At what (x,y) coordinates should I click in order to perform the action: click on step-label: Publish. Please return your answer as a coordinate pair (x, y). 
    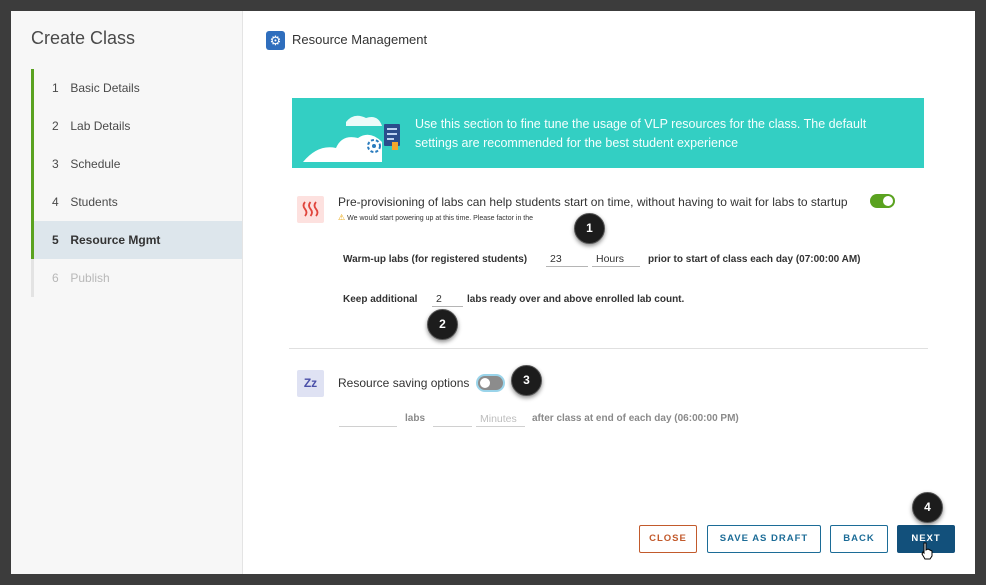
    Looking at the image, I should click on (90, 278).